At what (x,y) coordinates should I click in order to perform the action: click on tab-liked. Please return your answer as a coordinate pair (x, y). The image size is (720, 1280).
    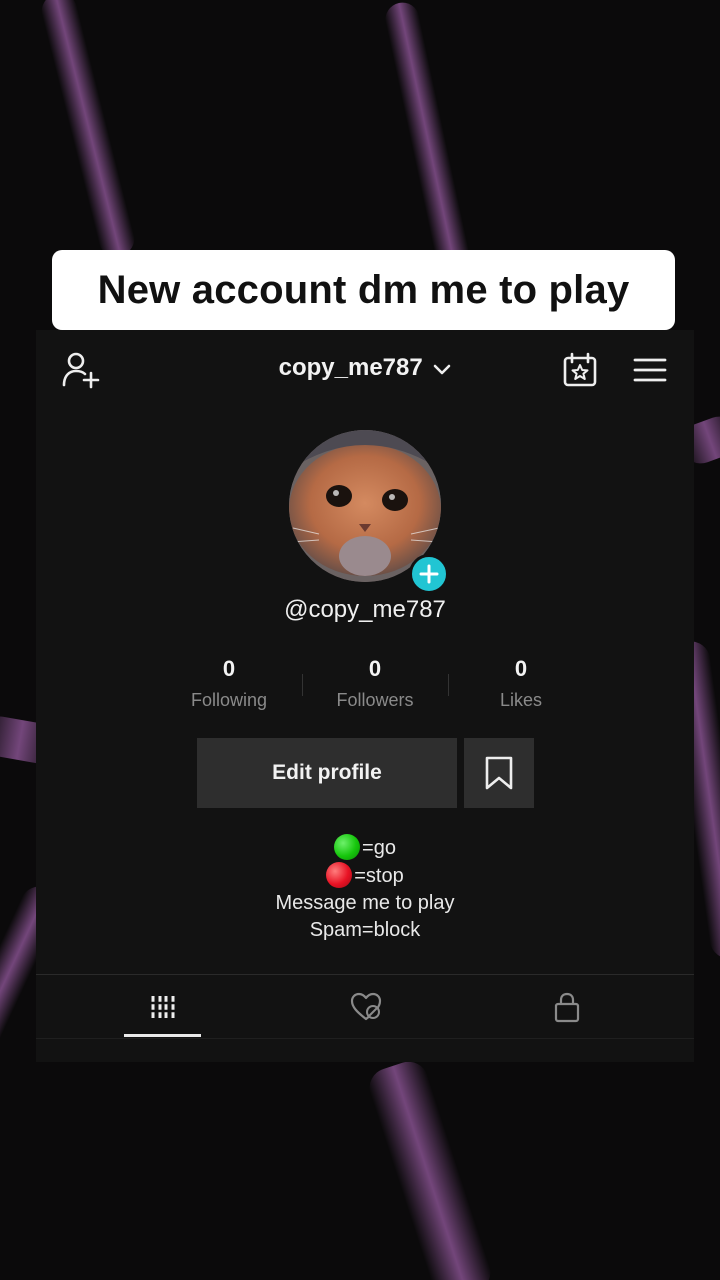
    Looking at the image, I should click on (366, 1007).